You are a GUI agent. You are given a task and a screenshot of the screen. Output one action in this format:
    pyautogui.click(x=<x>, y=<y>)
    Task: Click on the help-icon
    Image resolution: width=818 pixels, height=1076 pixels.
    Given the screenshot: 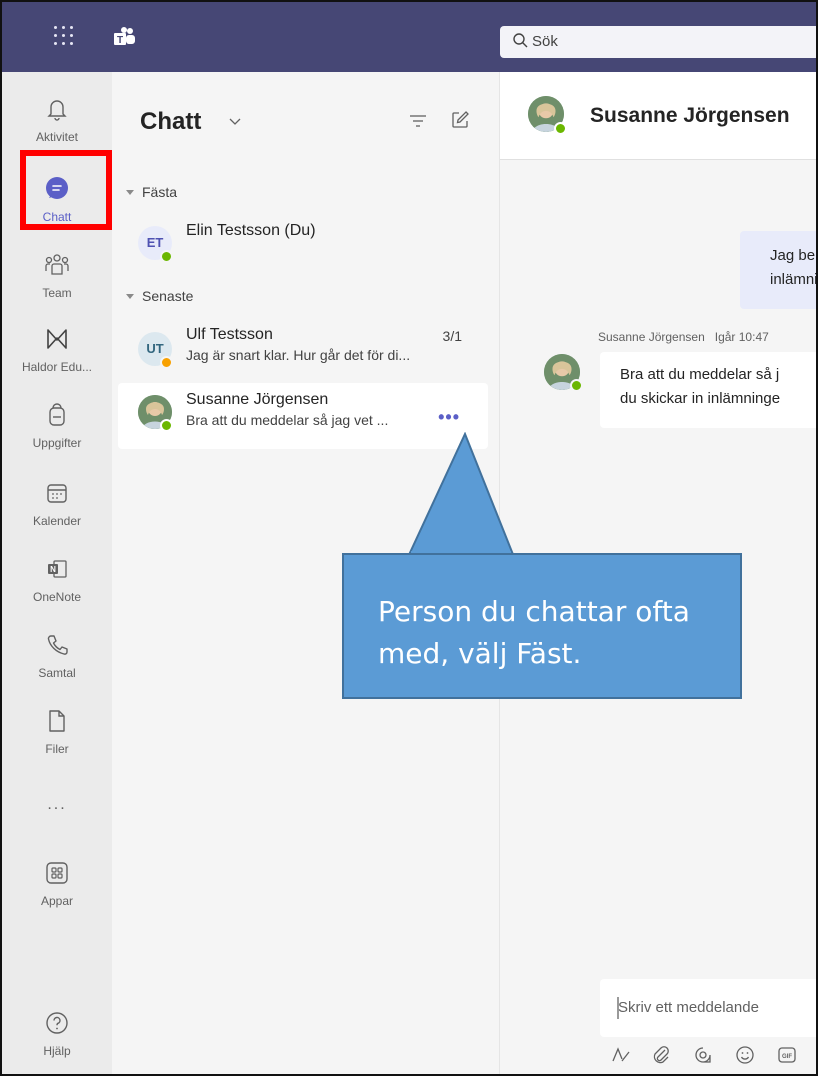 What is the action you would take?
    pyautogui.click(x=57, y=1023)
    